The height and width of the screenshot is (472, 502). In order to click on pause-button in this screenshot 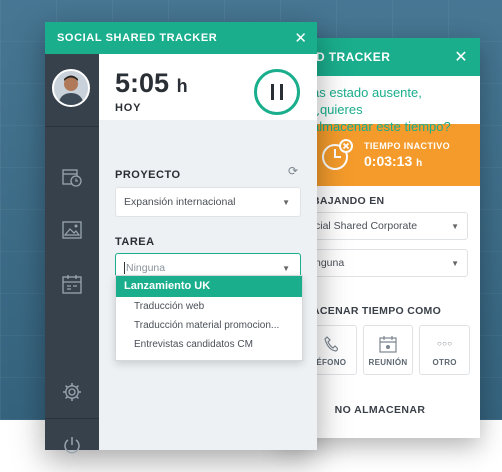, I will do `click(277, 92)`.